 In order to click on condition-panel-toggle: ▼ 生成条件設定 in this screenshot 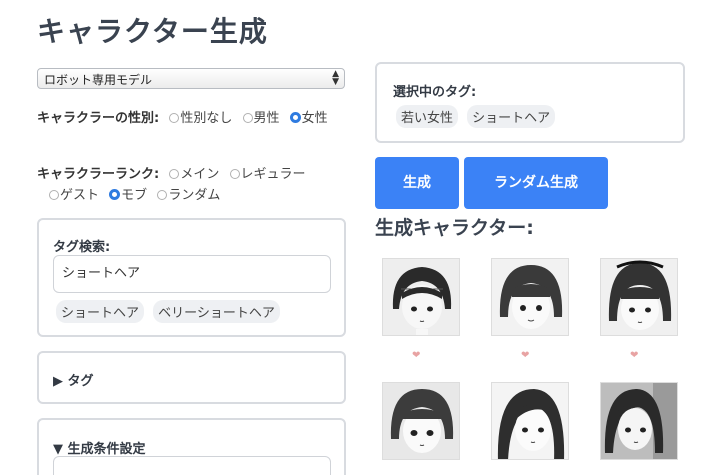, I will do `click(99, 447)`.